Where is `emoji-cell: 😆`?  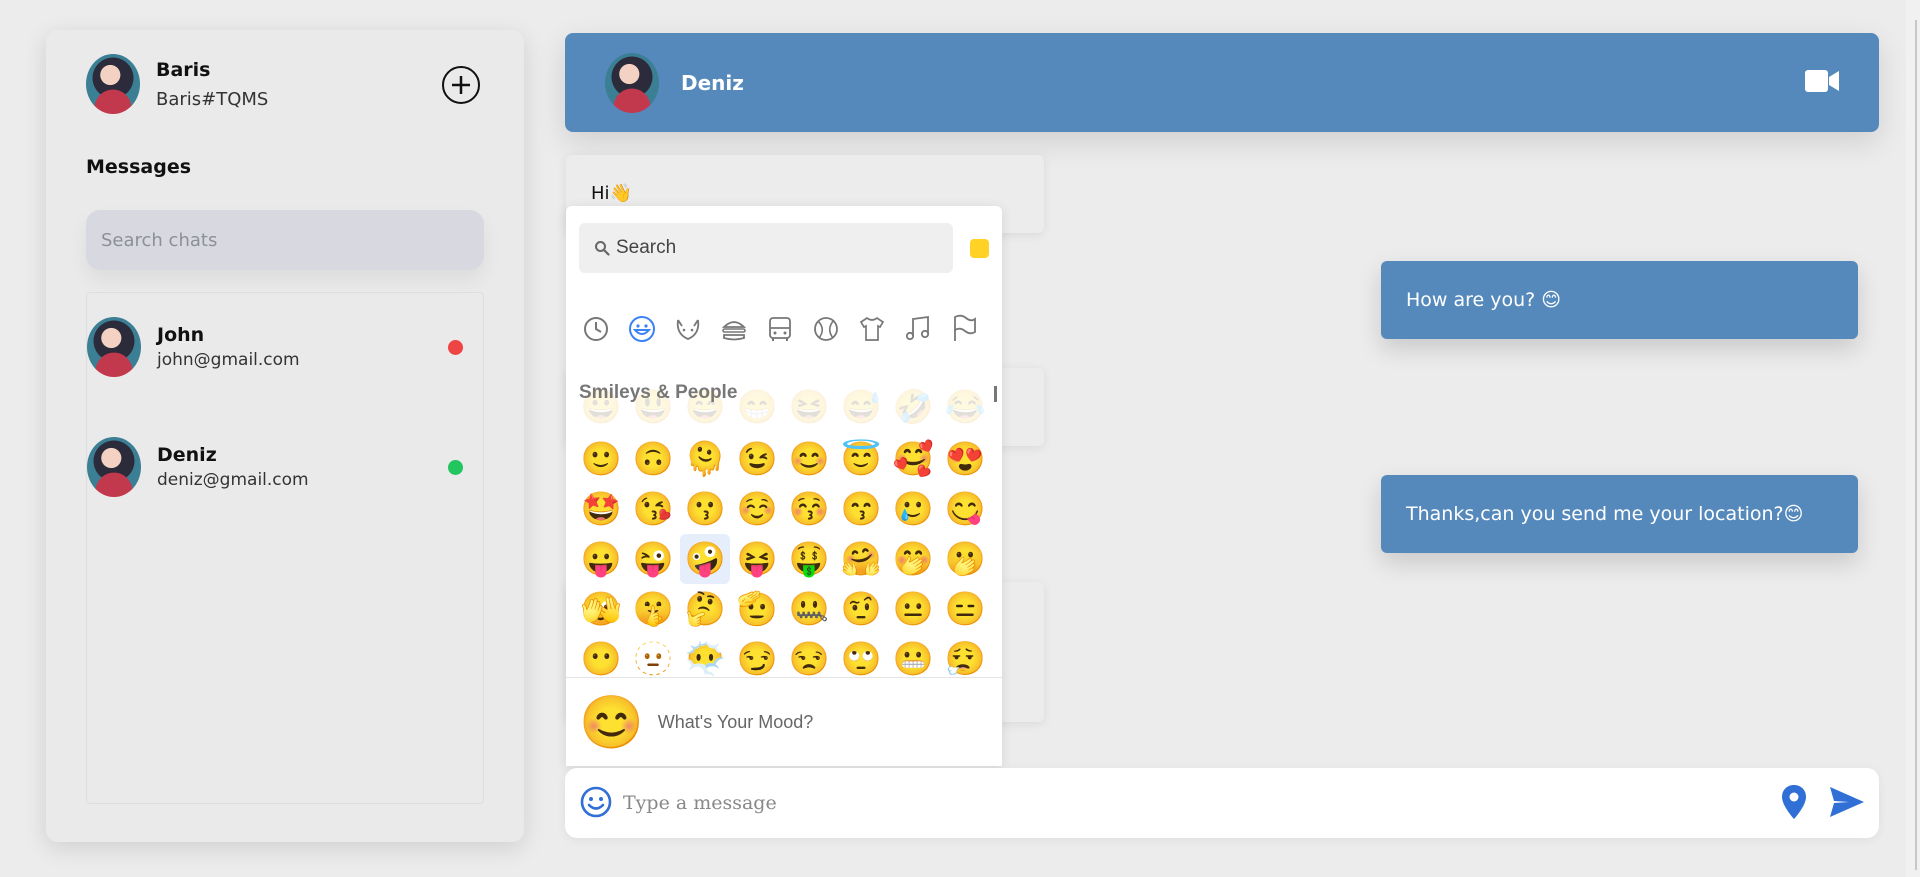
emoji-cell: 😆 is located at coordinates (809, 407).